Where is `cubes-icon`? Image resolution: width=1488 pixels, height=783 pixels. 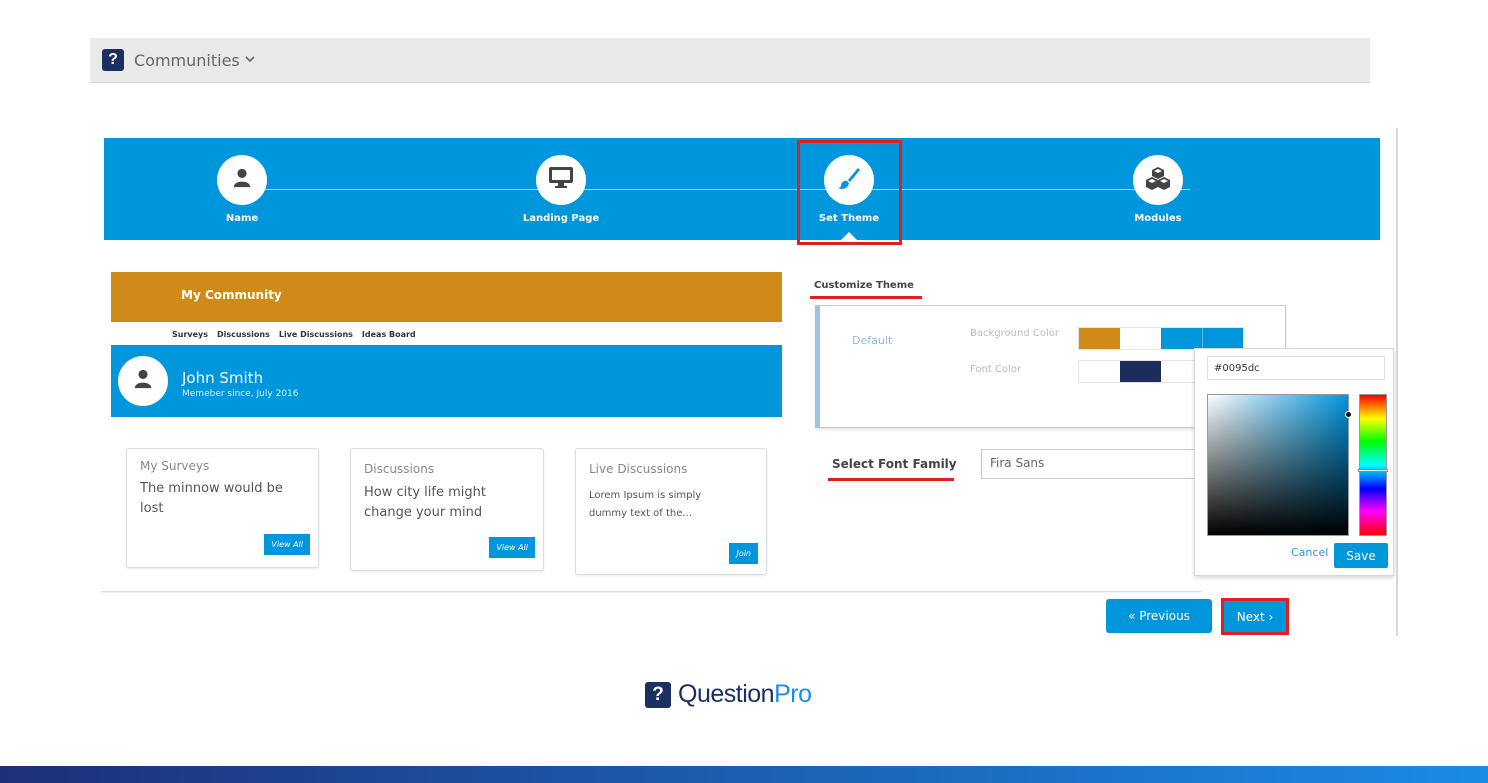 cubes-icon is located at coordinates (1158, 180).